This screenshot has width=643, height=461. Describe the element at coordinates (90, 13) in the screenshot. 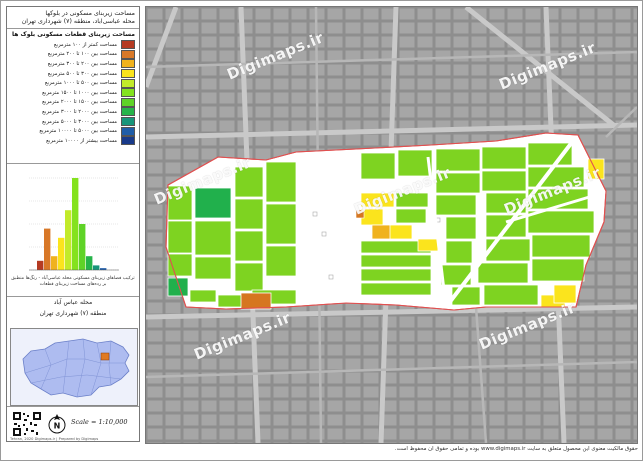

I see `title-line-1: مساحت زیربنای مسکونی در بلوکها` at that location.